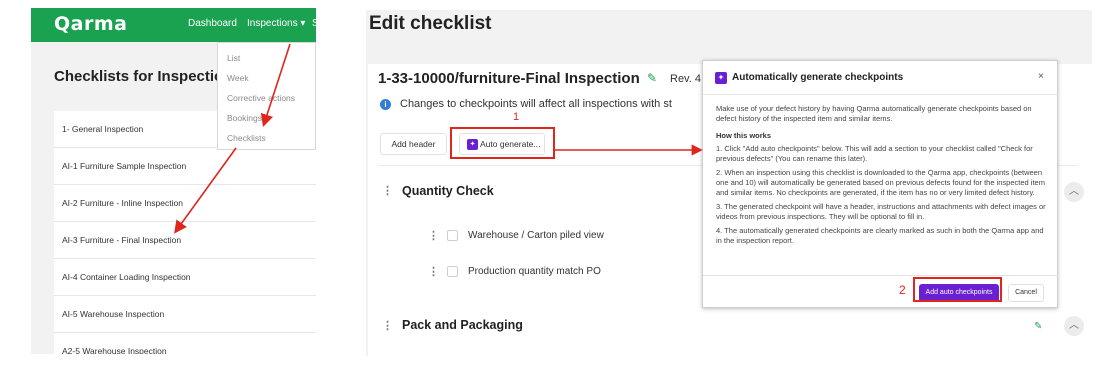  Describe the element at coordinates (1026, 293) in the screenshot. I see `cancel-button: Cancel` at that location.